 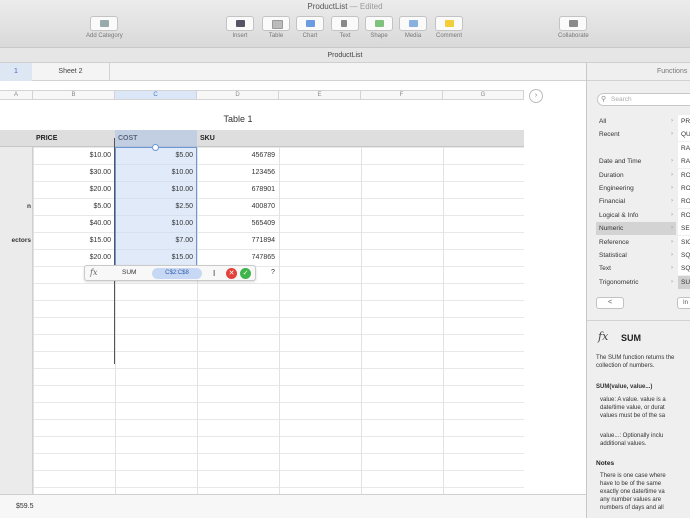 I want to click on previous-button: <, so click(x=610, y=303).